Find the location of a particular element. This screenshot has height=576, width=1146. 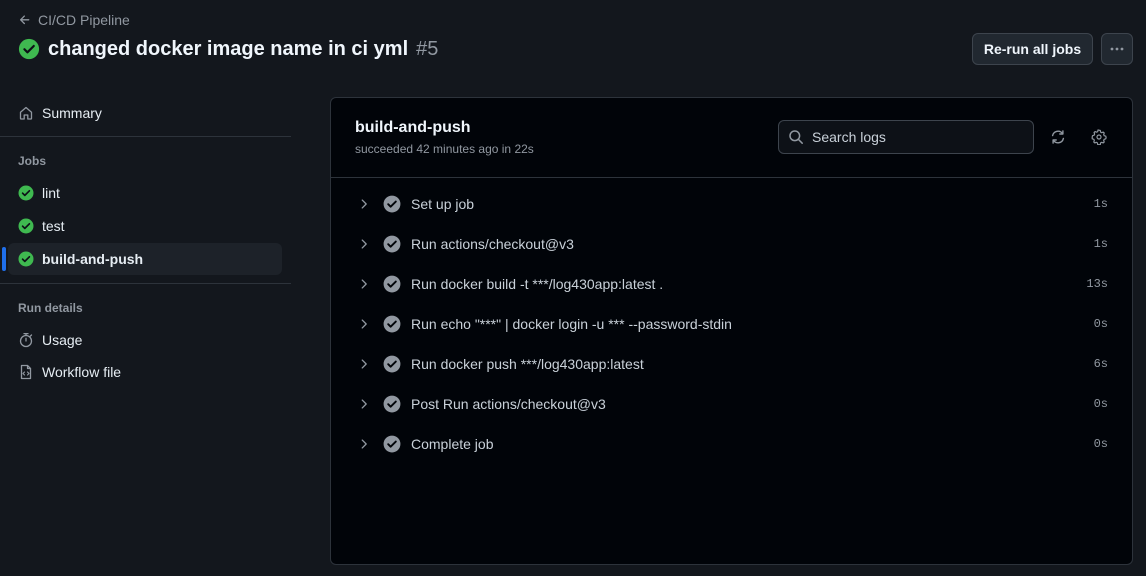

run-details-heading: Run details is located at coordinates (50, 308).